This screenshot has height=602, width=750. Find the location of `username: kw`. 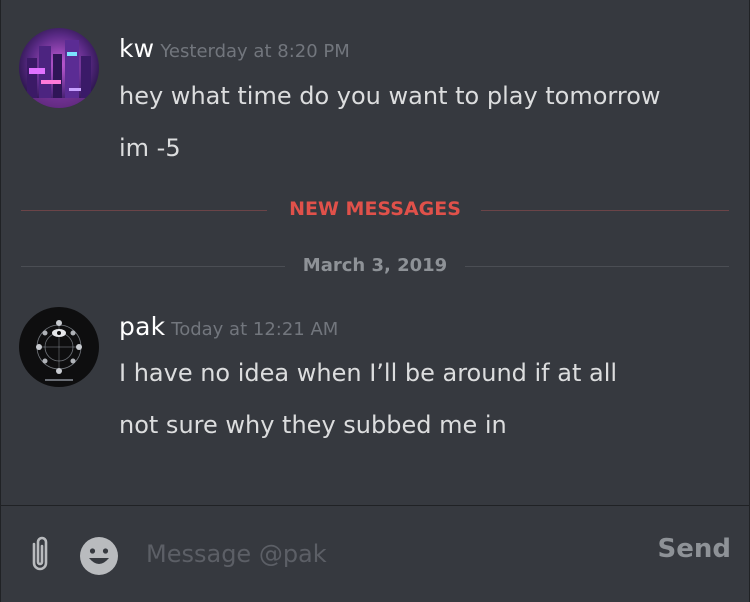

username: kw is located at coordinates (136, 48).